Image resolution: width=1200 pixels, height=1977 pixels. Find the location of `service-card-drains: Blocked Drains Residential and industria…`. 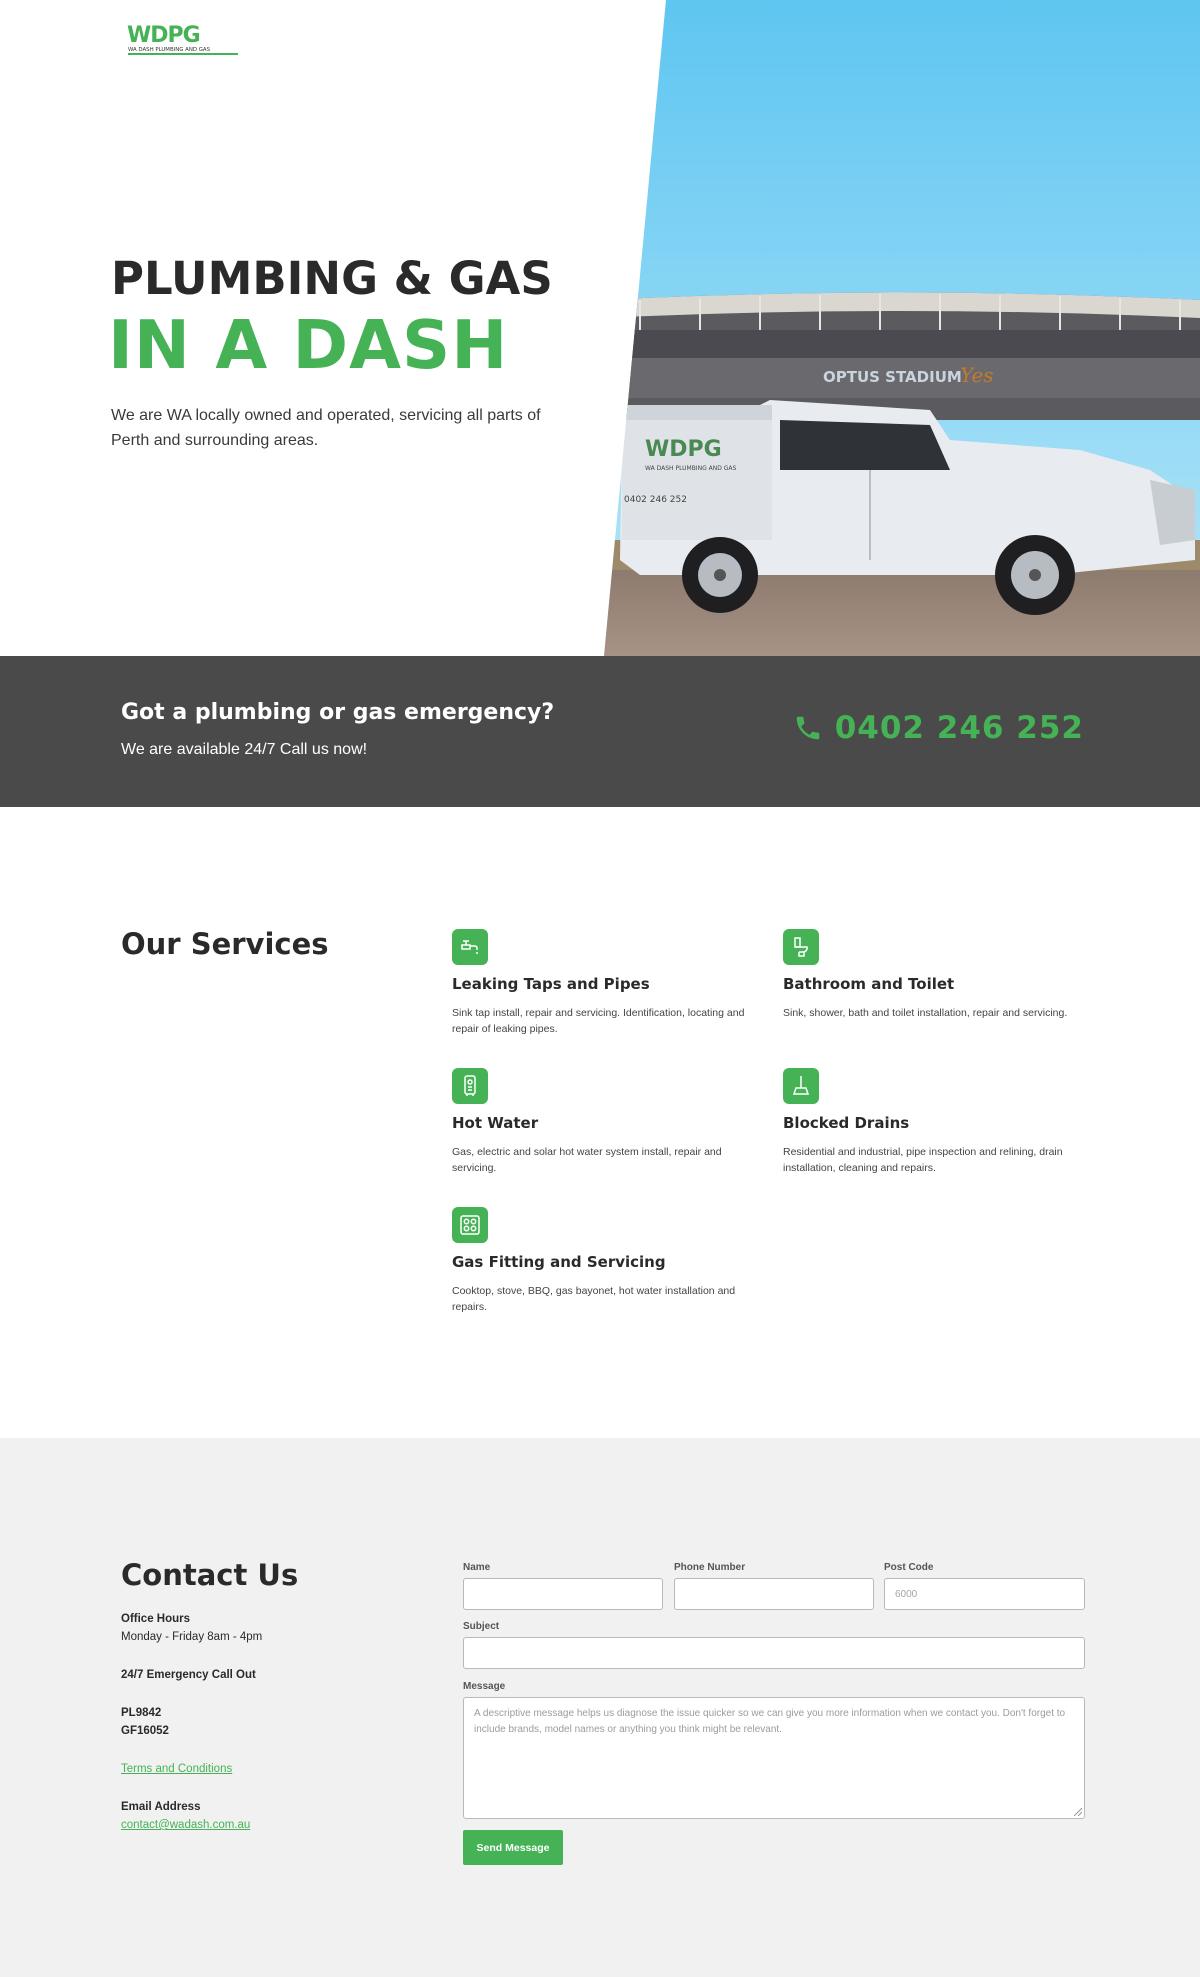

service-card-drains: Blocked Drains Residential and industria… is located at coordinates (933, 1122).